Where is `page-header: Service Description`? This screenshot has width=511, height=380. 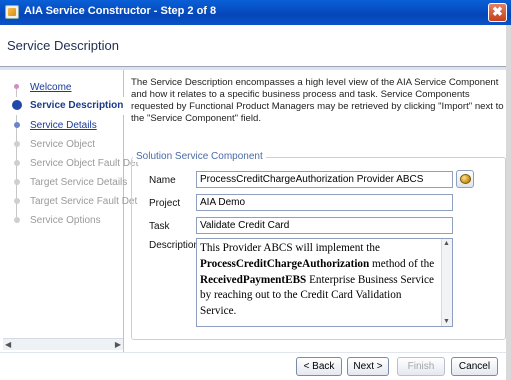
page-header: Service Description is located at coordinates (255, 46).